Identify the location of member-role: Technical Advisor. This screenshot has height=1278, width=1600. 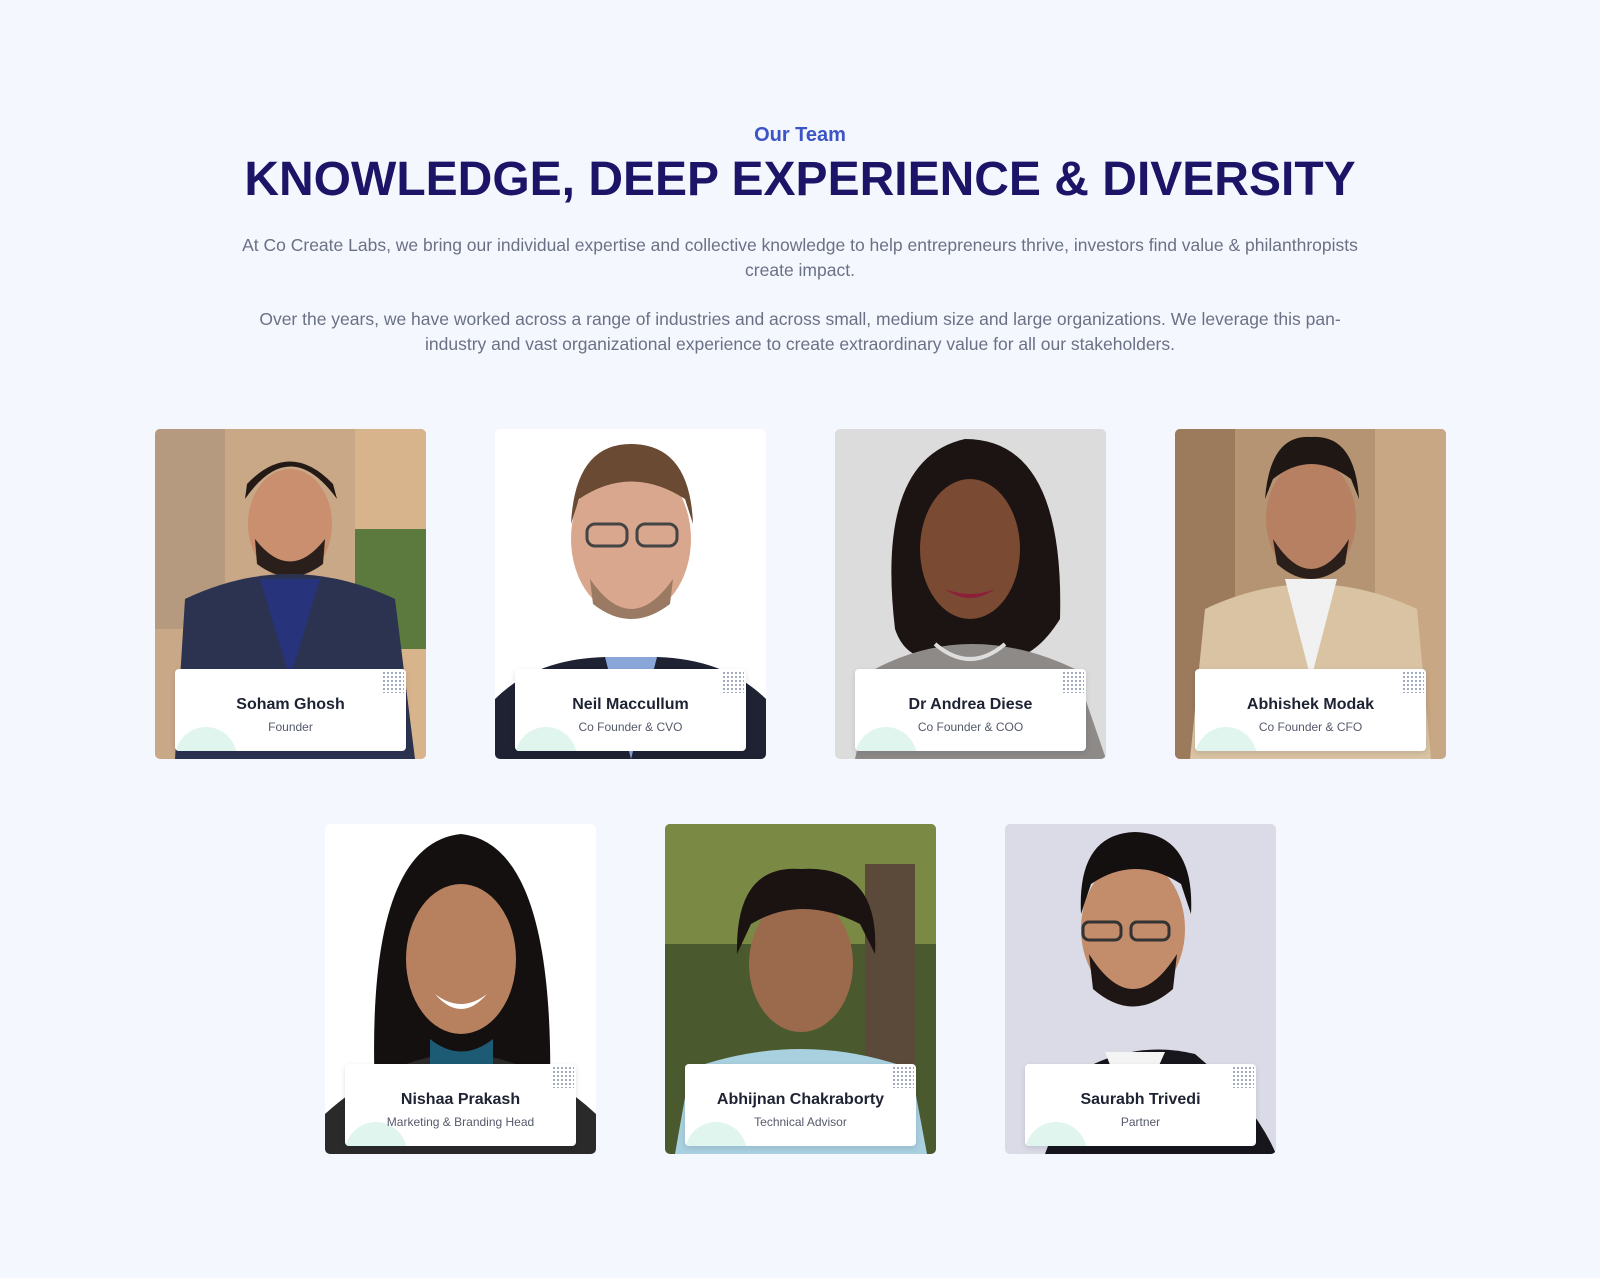
(800, 1122).